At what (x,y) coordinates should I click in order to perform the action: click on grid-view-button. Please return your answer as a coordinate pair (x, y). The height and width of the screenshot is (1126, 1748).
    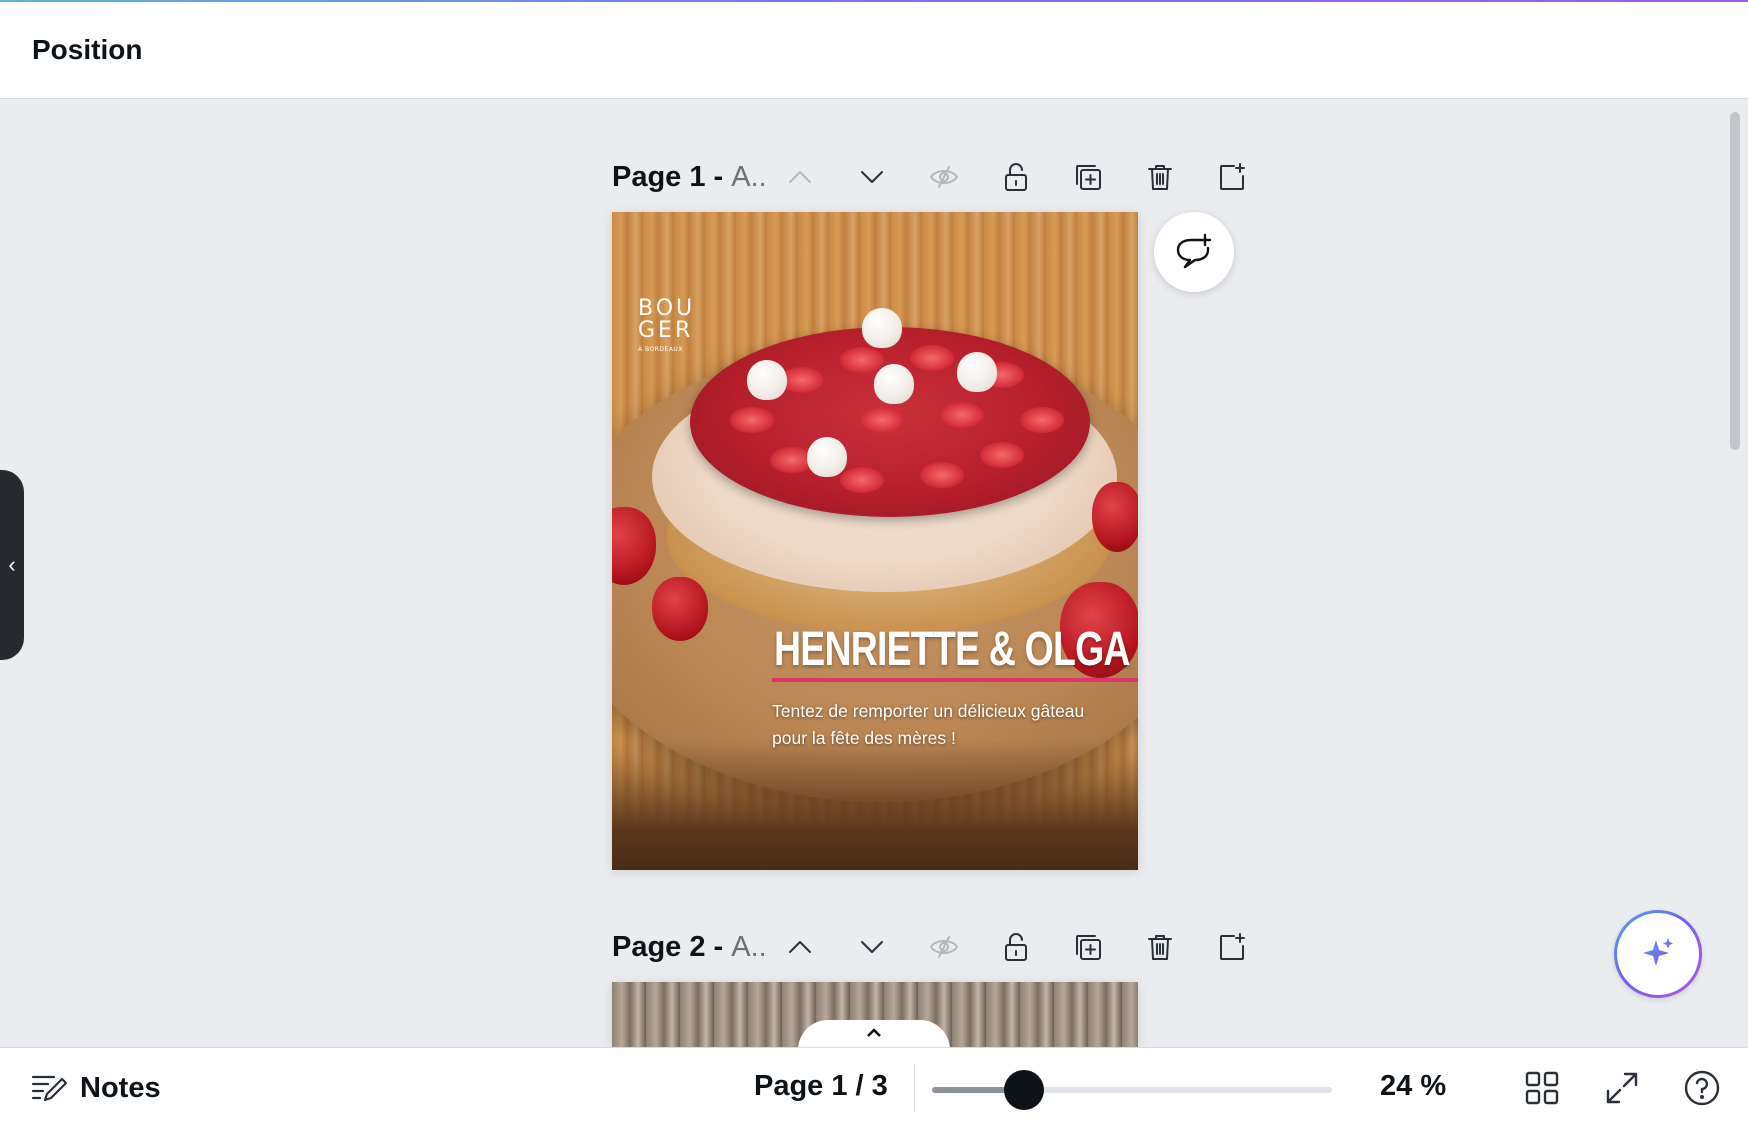
    Looking at the image, I should click on (1542, 1088).